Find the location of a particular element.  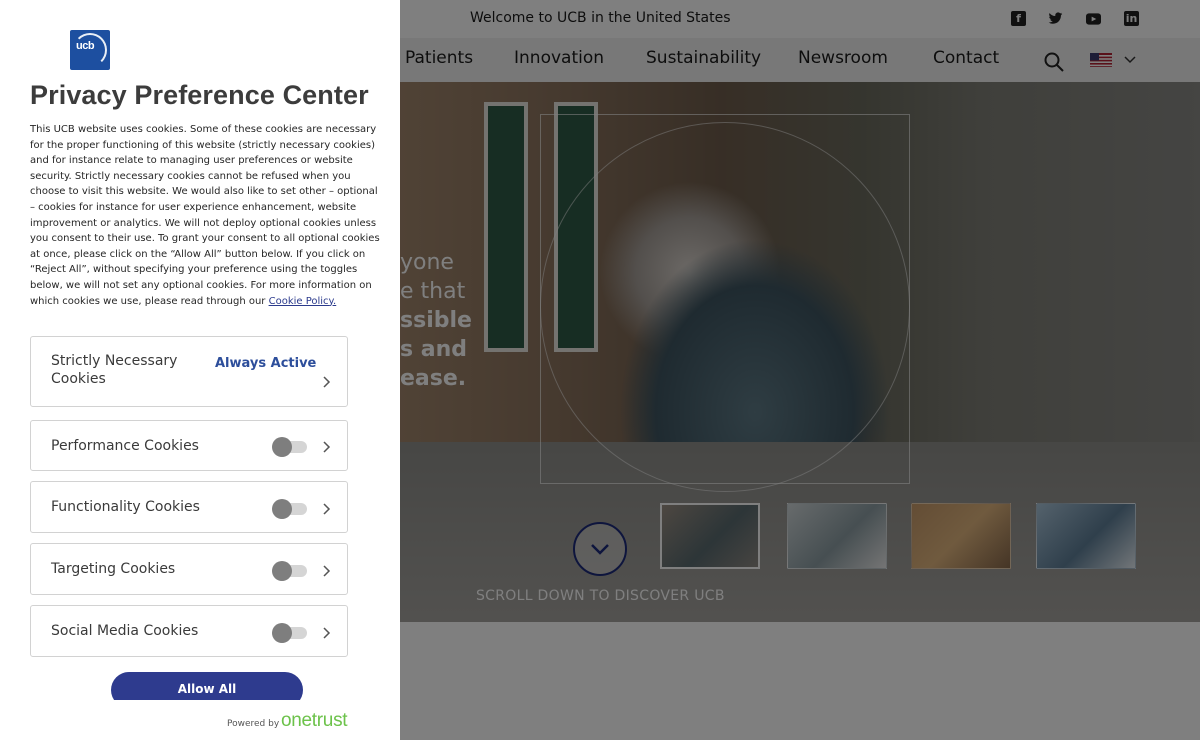

category-social-media: Social Media Cookies is located at coordinates (189, 631).